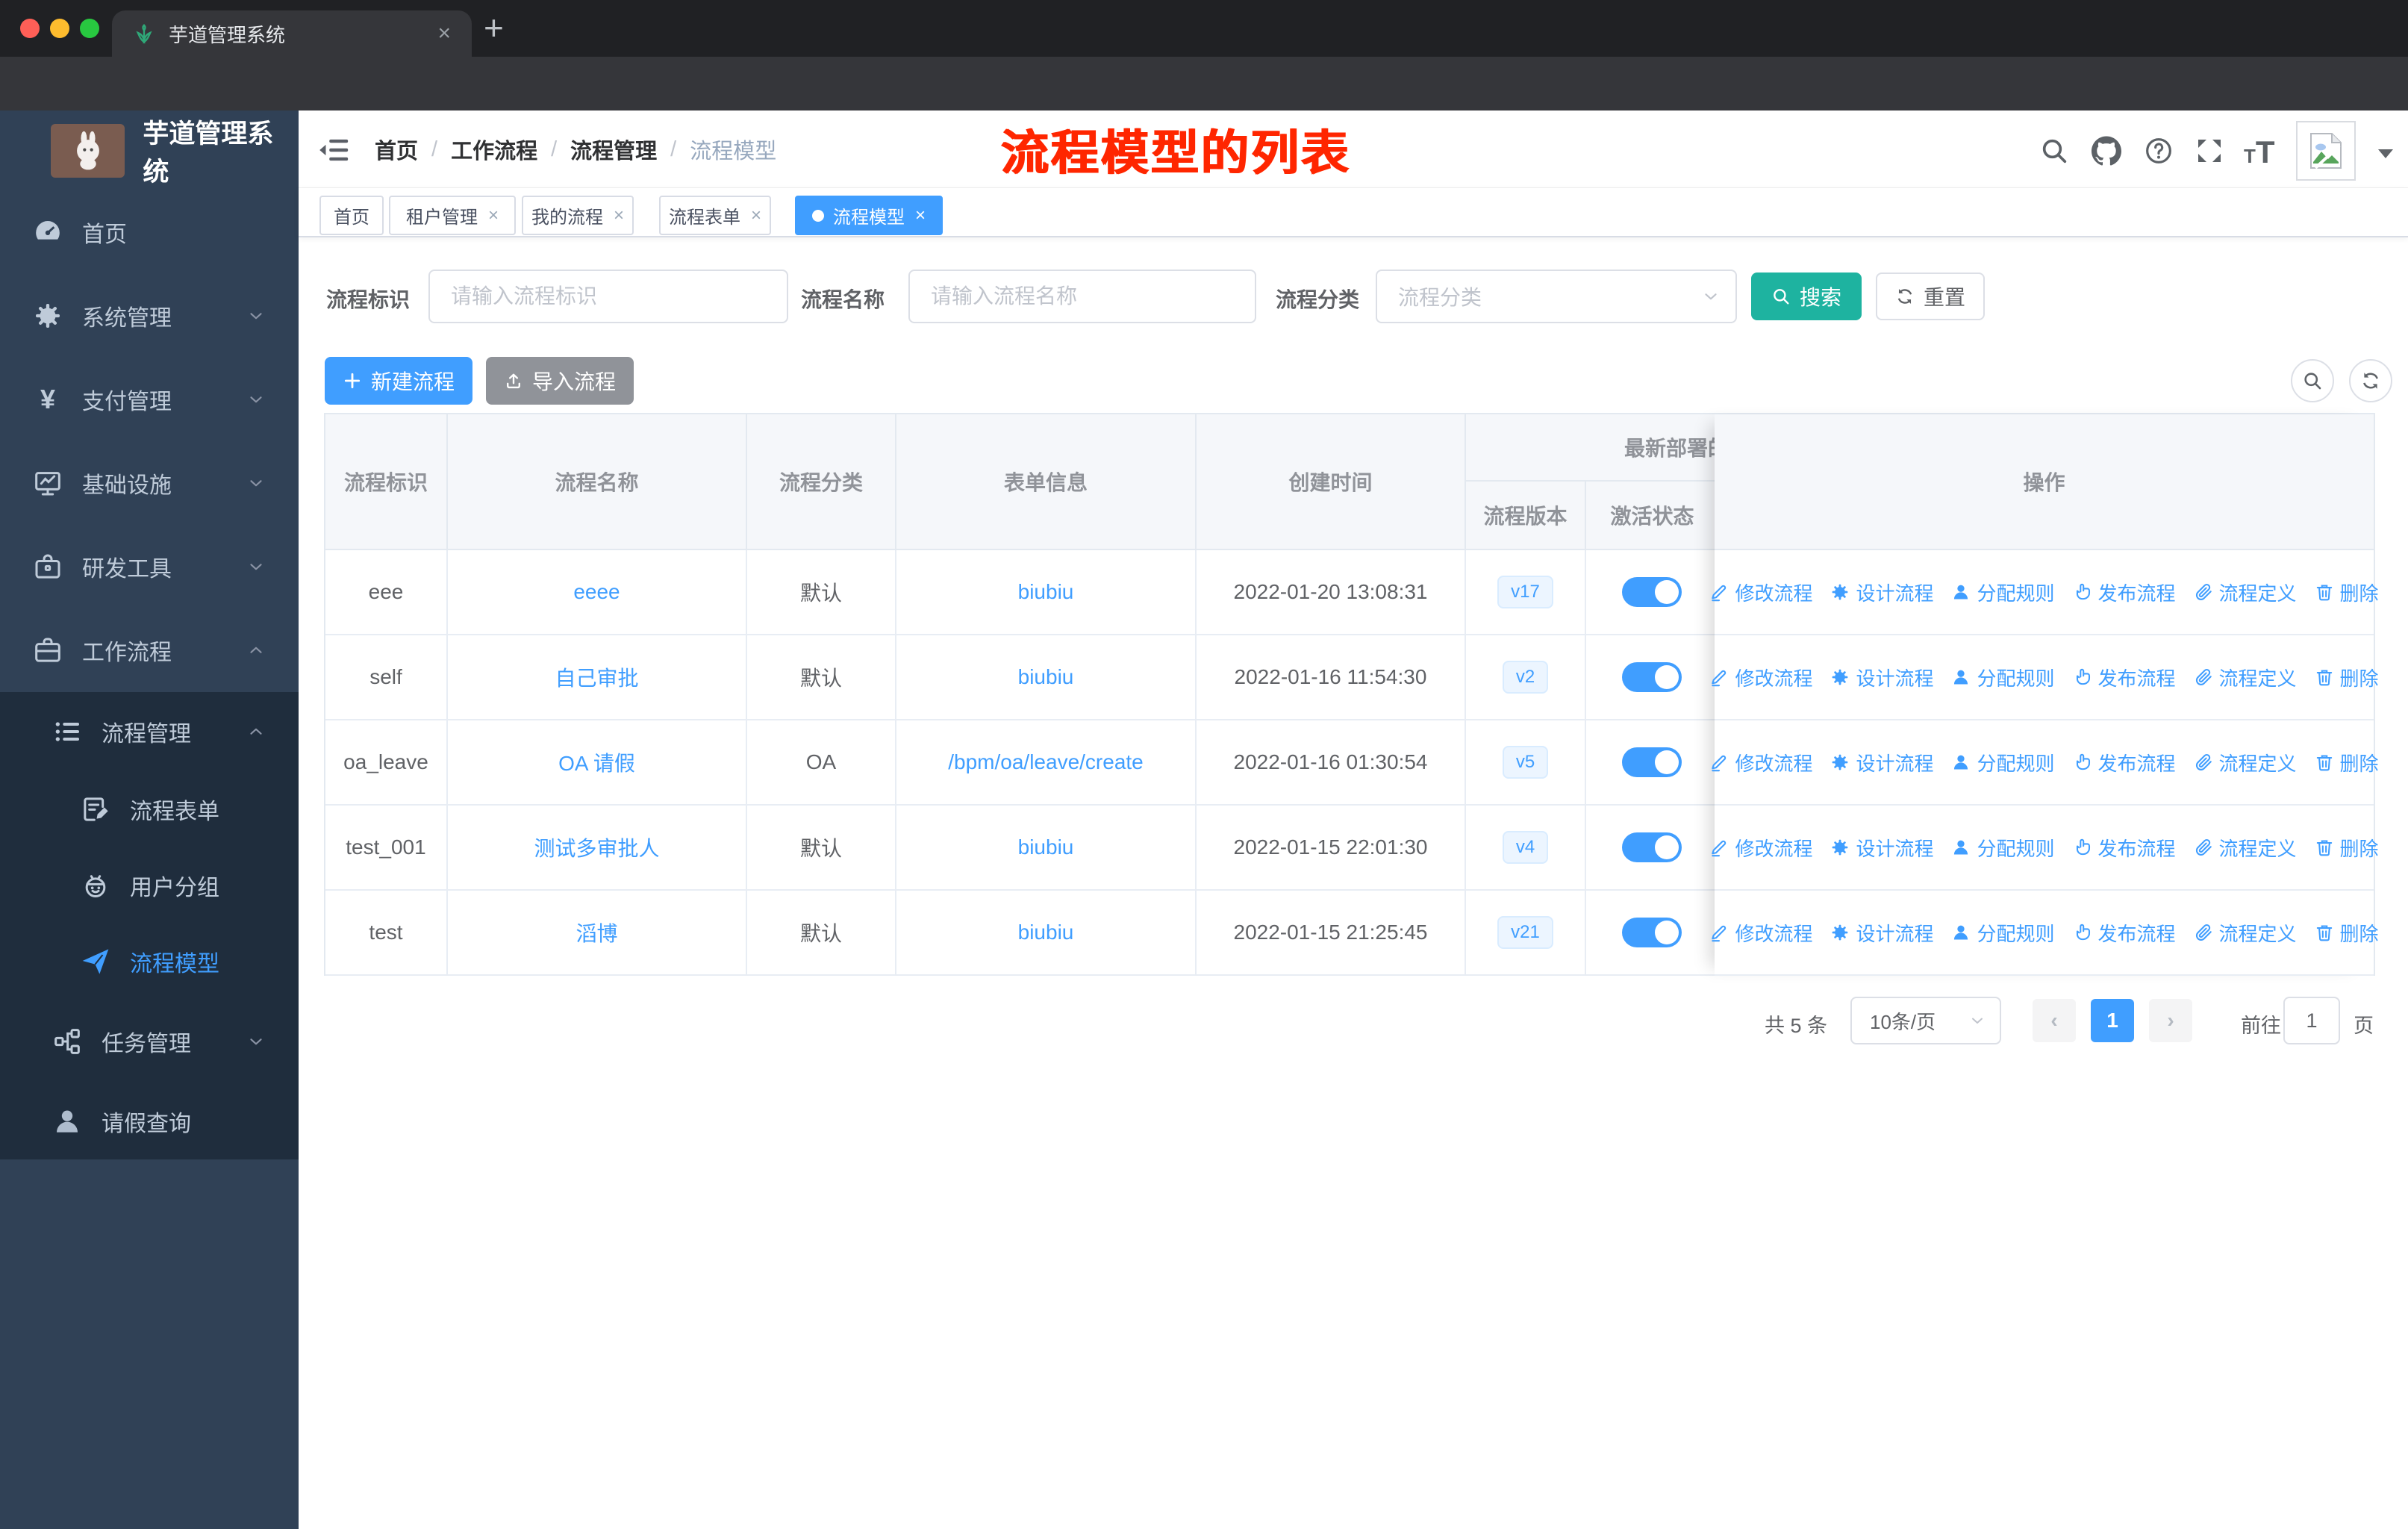 This screenshot has height=1529, width=2408. Describe the element at coordinates (149, 1121) in the screenshot. I see `sidebar-item-leave-query: 请假查询` at that location.